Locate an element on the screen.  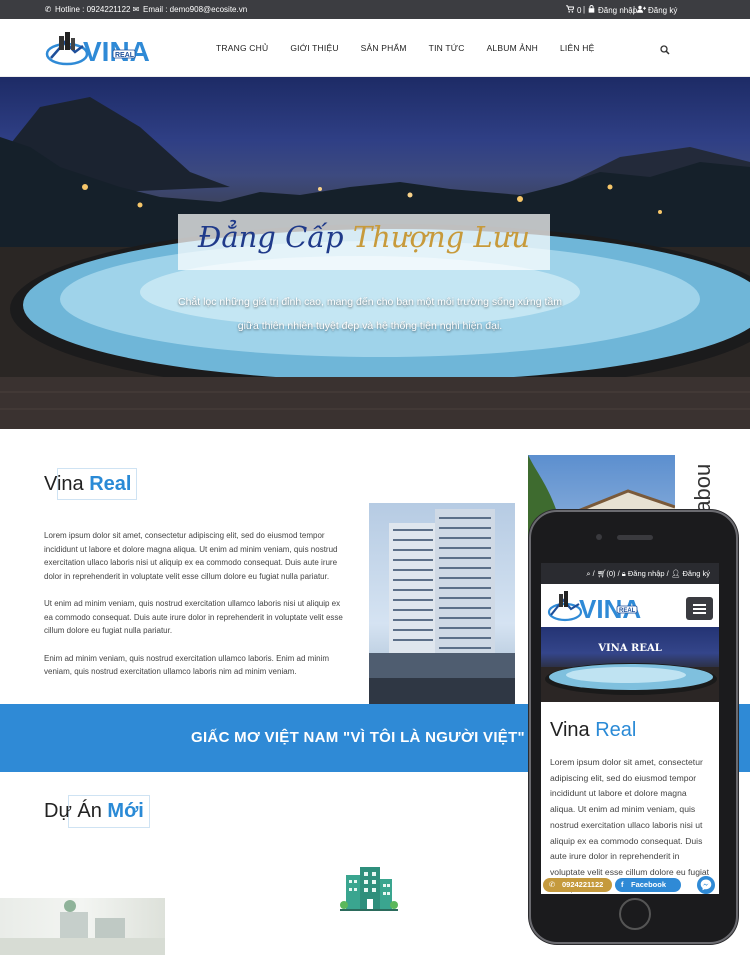
hero-title-part2: Thượng Lưu is located at coordinates (441, 237).